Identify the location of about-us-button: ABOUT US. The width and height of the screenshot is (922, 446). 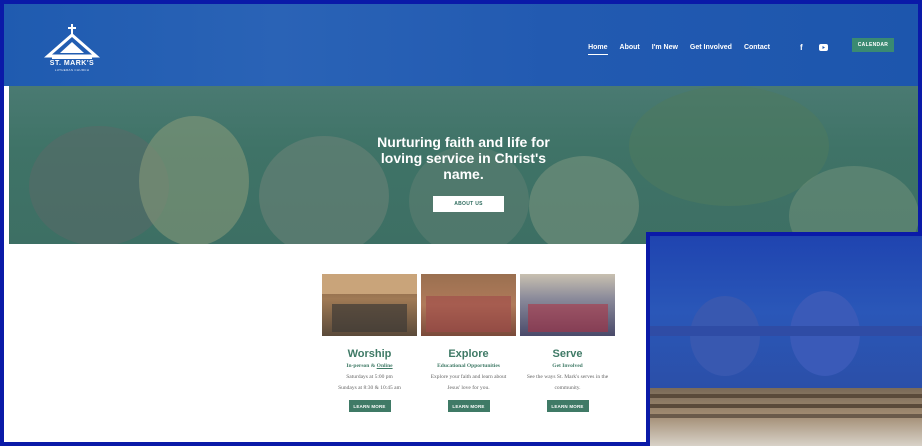
(468, 204).